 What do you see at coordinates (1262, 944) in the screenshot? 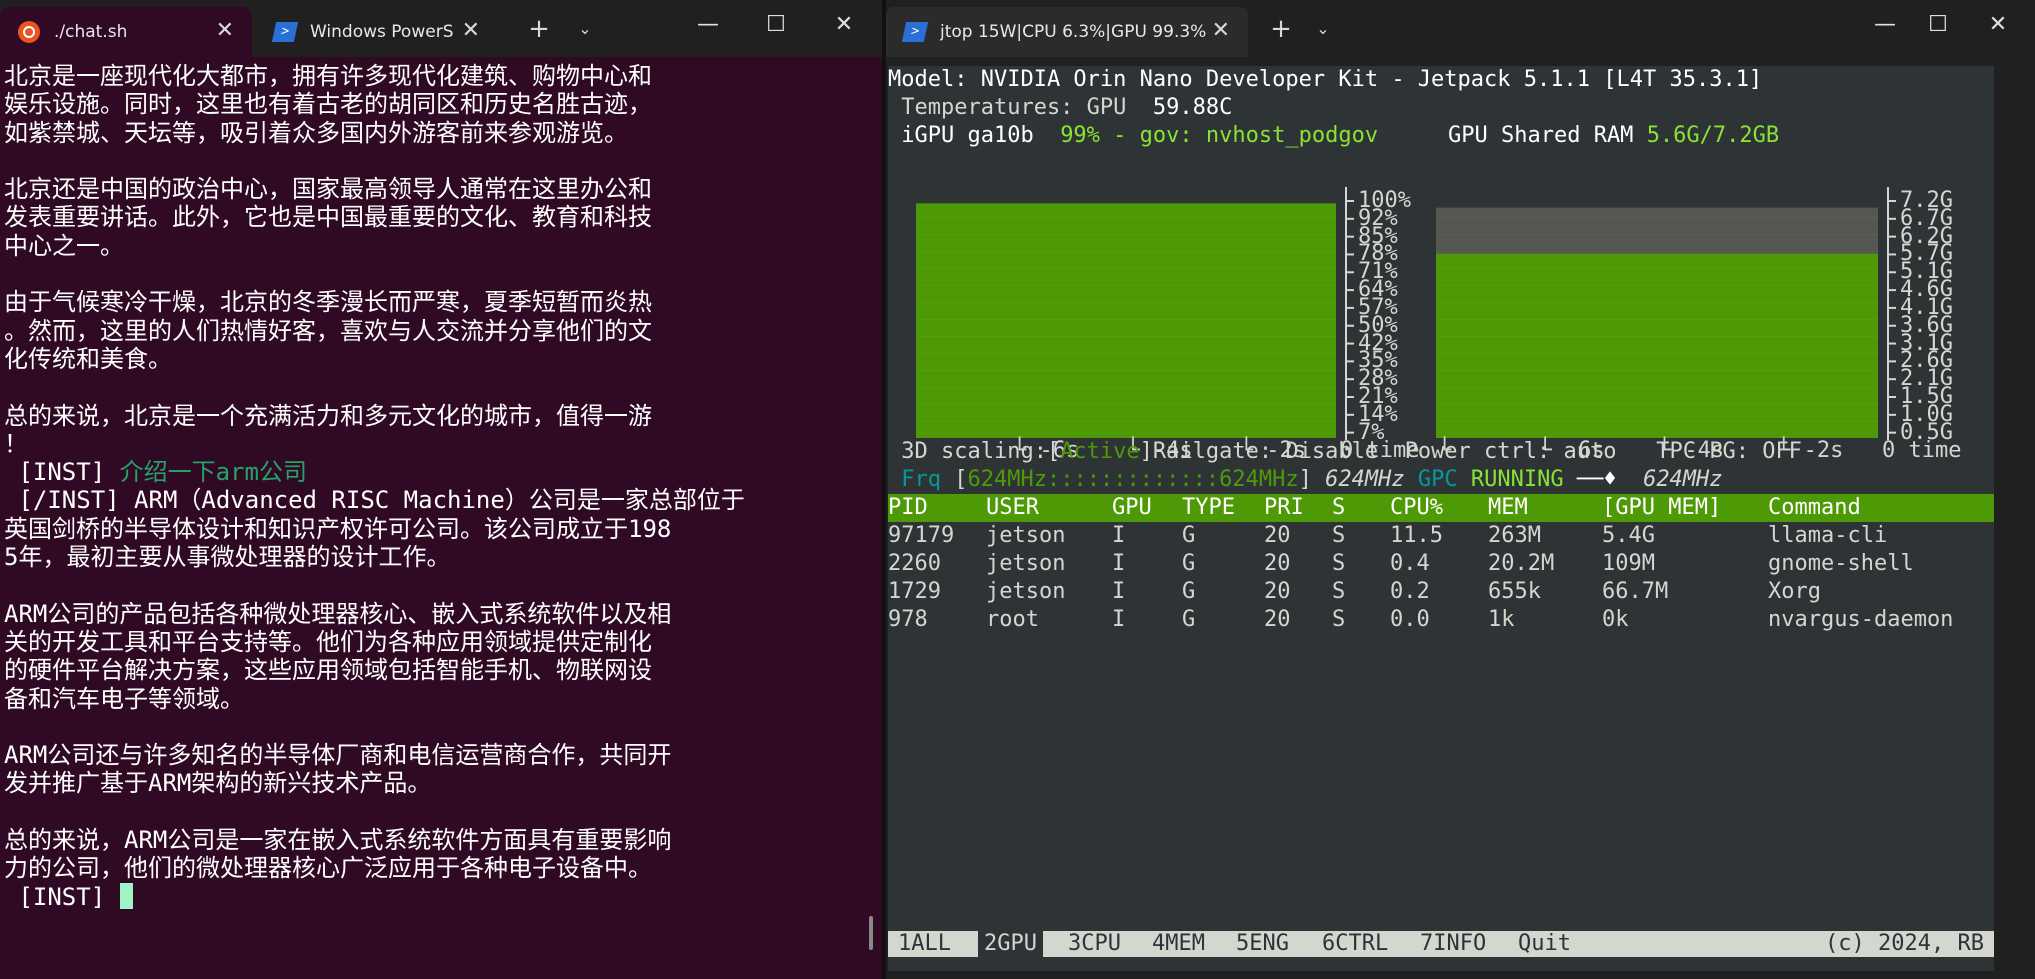
I see `footer-menu-item: 5ENG` at bounding box center [1262, 944].